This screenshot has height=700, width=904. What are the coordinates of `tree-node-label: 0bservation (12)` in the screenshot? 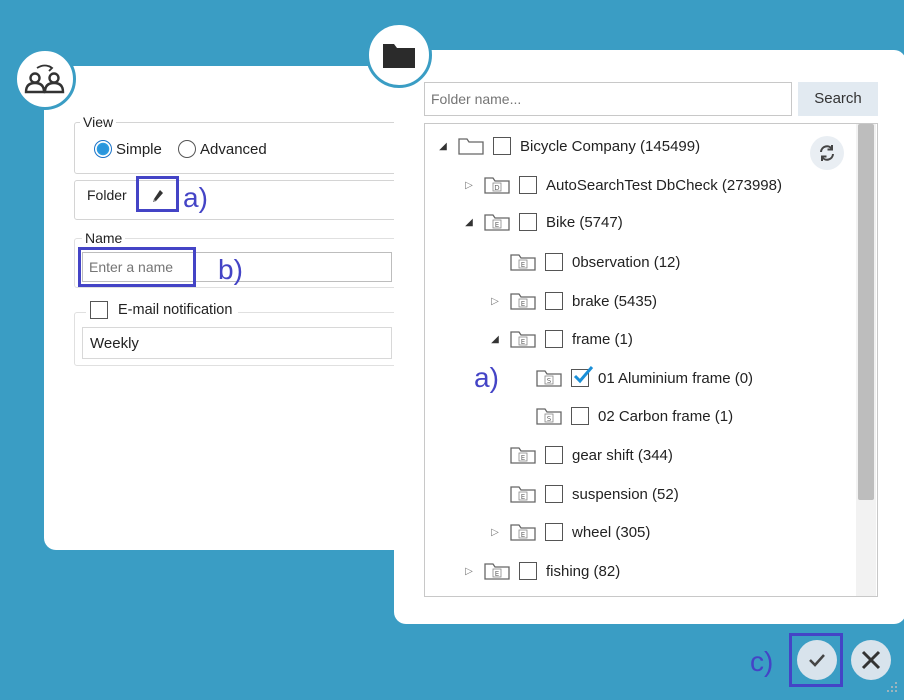 It's located at (626, 262).